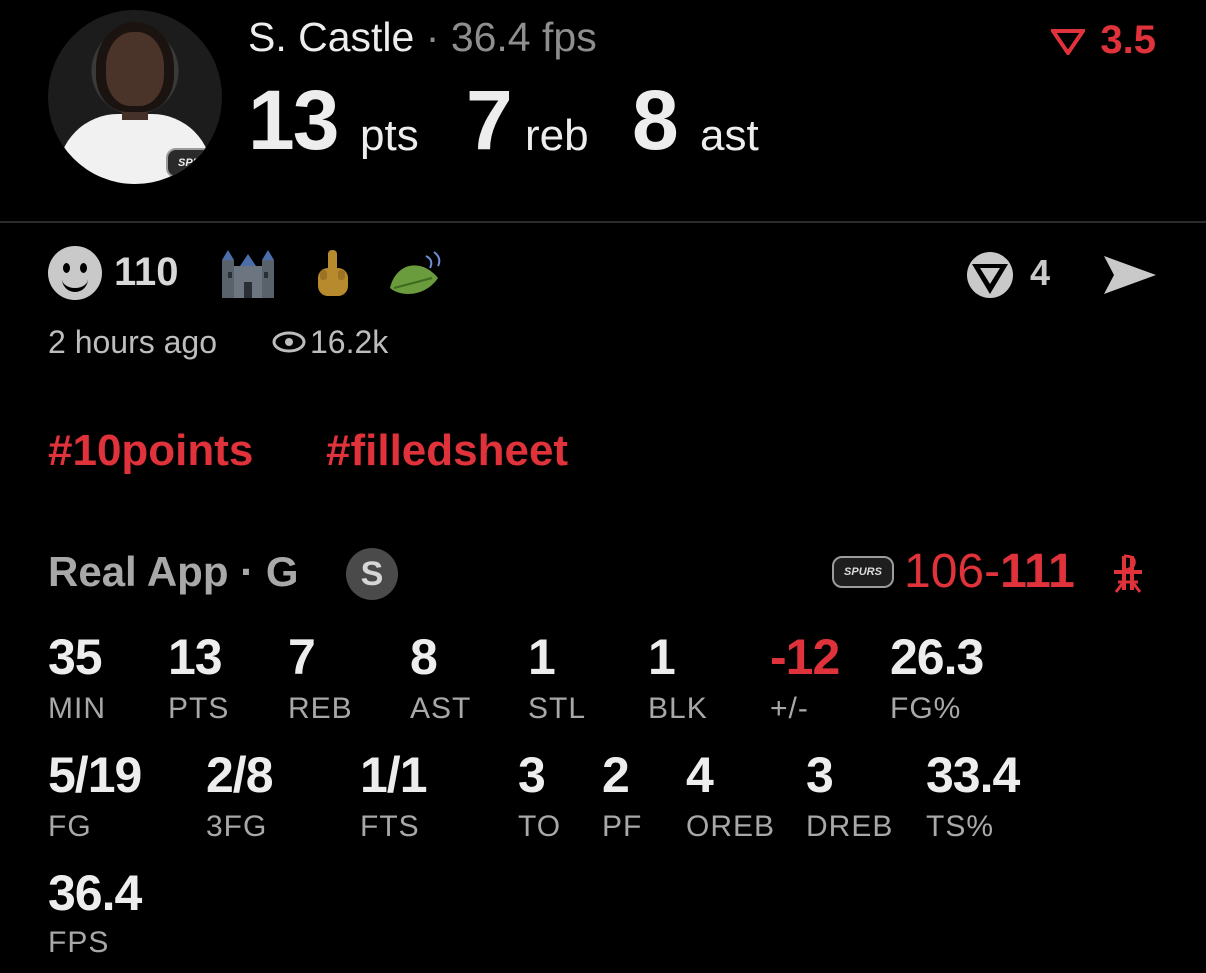  What do you see at coordinates (331, 37) in the screenshot?
I see `player-name: S. Castle` at bounding box center [331, 37].